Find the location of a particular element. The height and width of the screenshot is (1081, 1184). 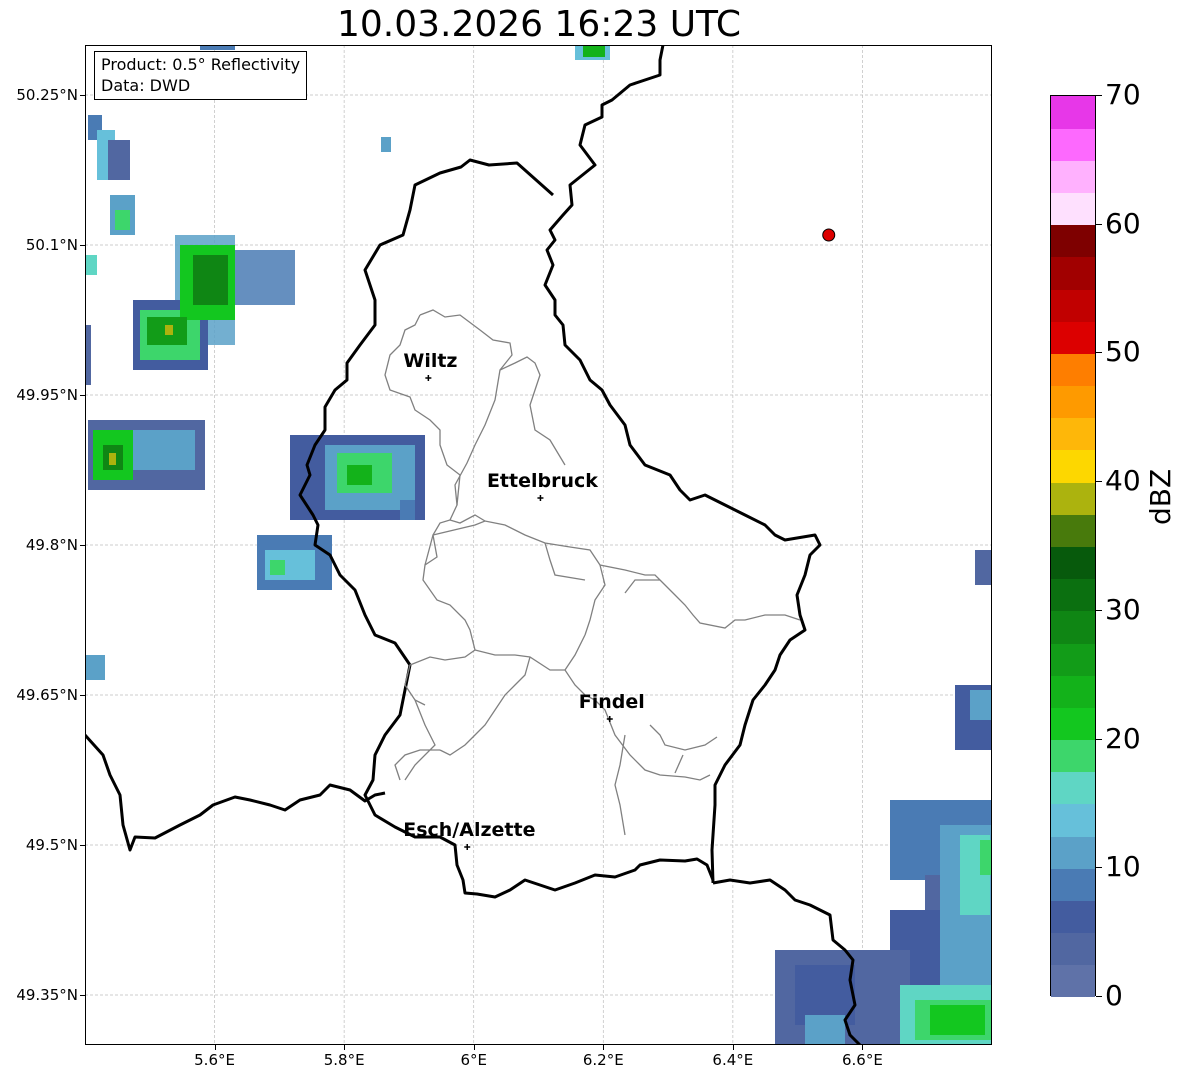

colorbar is located at coordinates (1073, 546).